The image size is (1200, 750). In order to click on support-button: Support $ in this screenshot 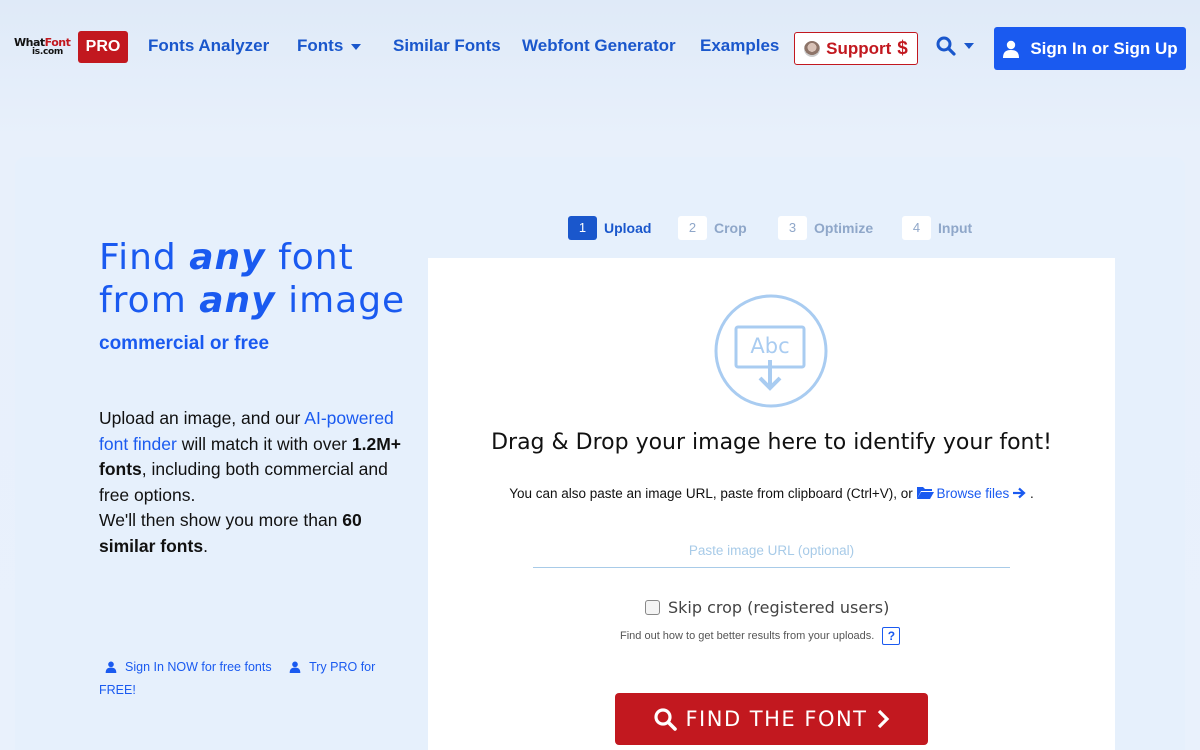, I will do `click(856, 48)`.